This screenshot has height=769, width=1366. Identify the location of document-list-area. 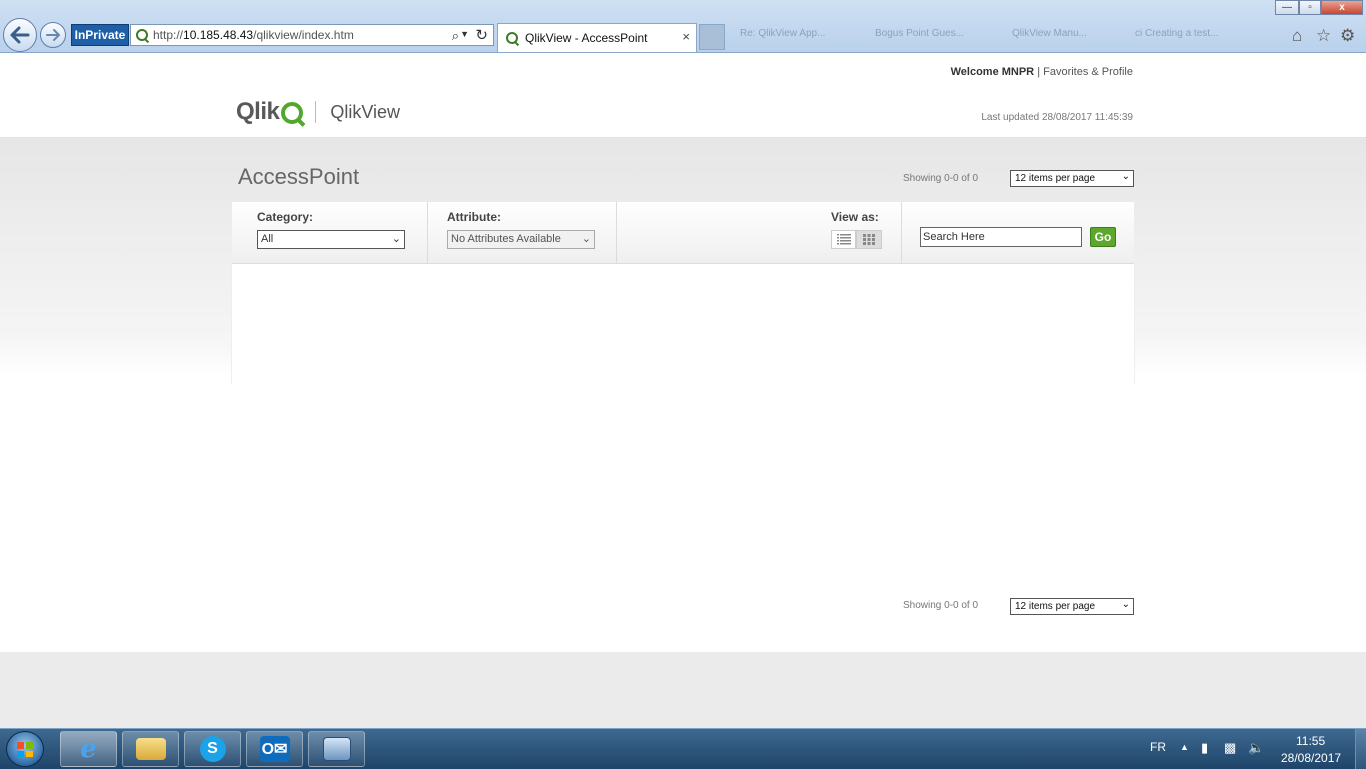
(683, 324).